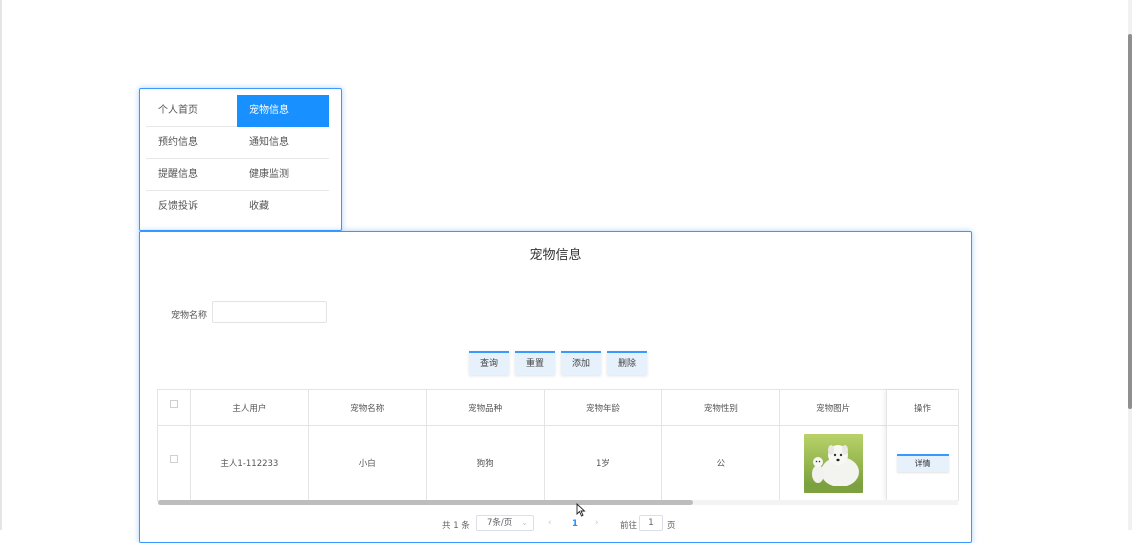  Describe the element at coordinates (500, 523) in the screenshot. I see `page-size-value: 7条/页` at that location.